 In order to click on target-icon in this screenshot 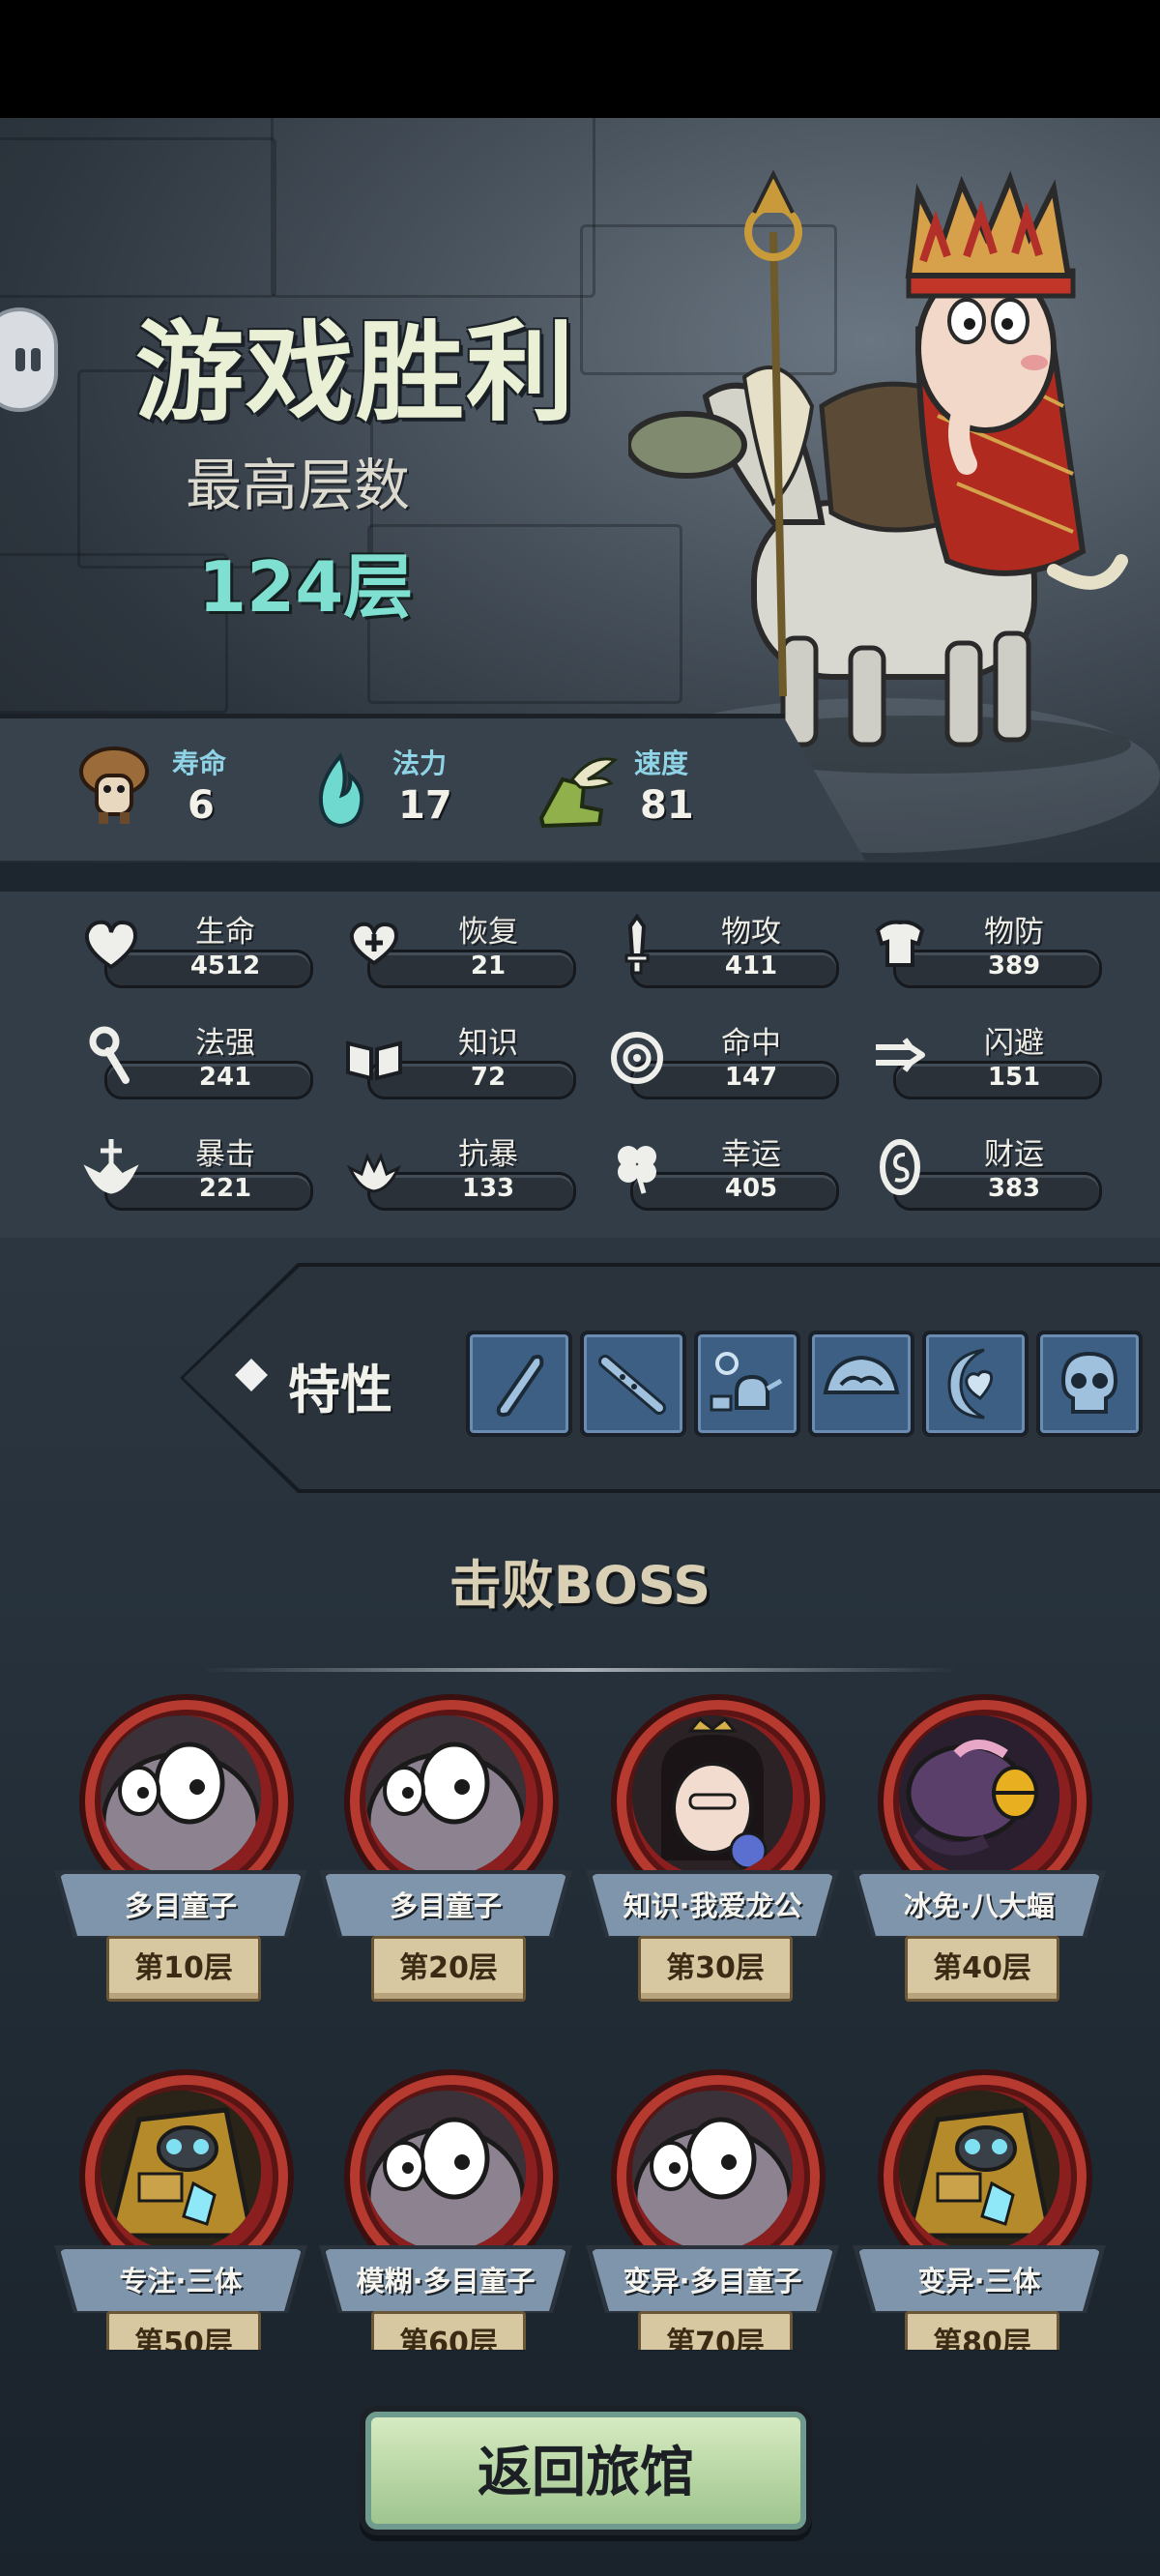, I will do `click(637, 1058)`.